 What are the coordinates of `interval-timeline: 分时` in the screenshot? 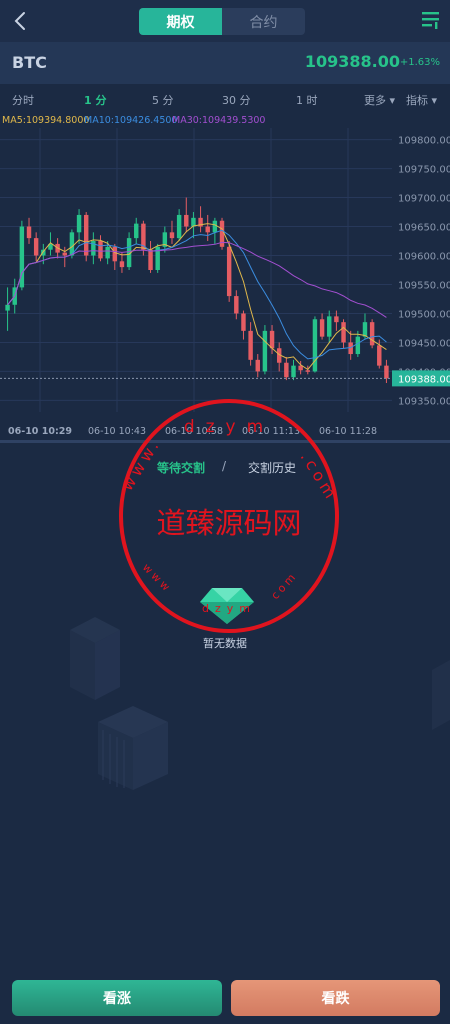 It's located at (23, 100).